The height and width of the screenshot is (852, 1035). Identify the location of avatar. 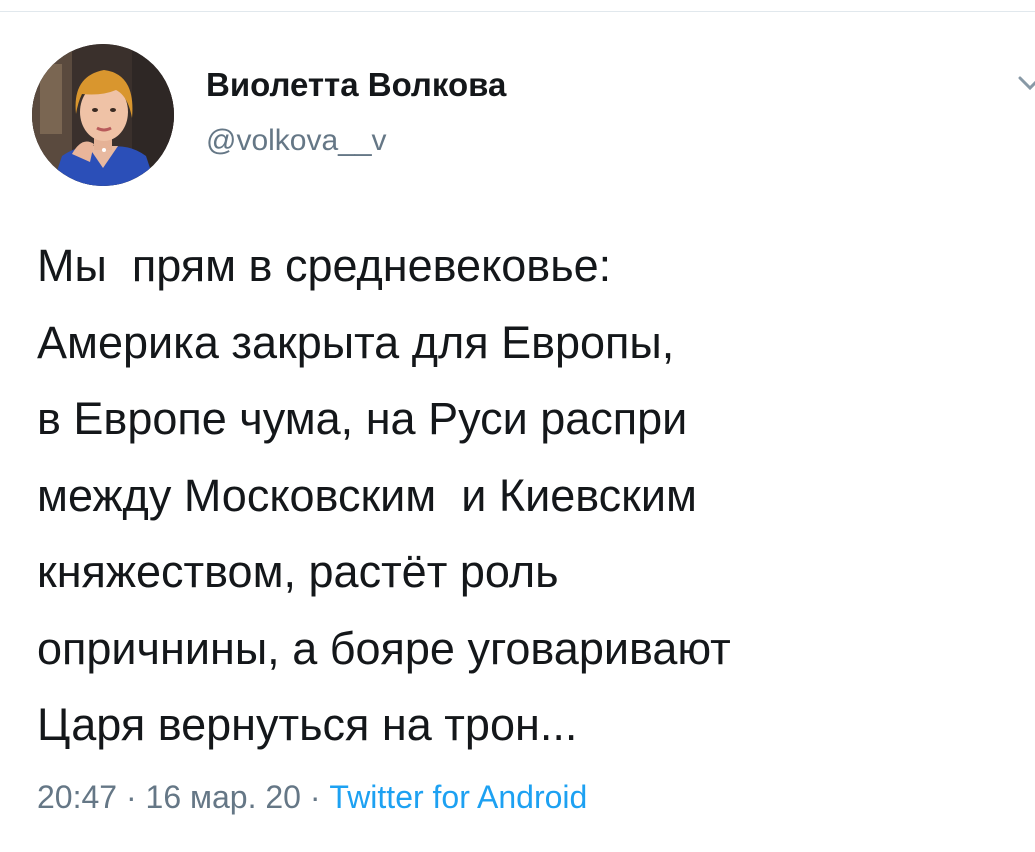
(103, 115).